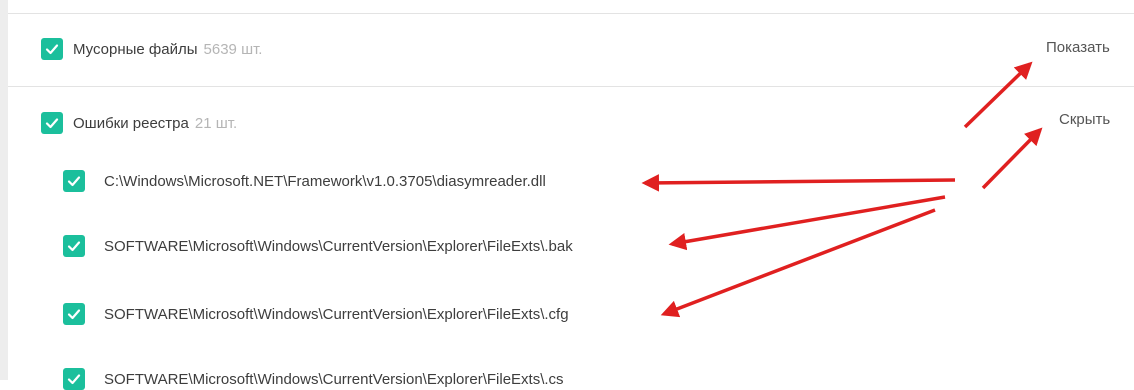  Describe the element at coordinates (135, 49) in the screenshot. I see `category-label: Мусорные файлы` at that location.